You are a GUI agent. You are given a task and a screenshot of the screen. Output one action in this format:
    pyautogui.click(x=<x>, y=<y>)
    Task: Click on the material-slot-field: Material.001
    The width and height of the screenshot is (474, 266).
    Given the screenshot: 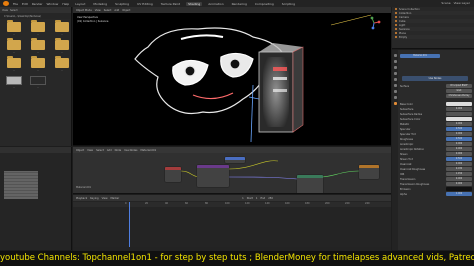 What is the action you would take?
    pyautogui.click(x=420, y=56)
    